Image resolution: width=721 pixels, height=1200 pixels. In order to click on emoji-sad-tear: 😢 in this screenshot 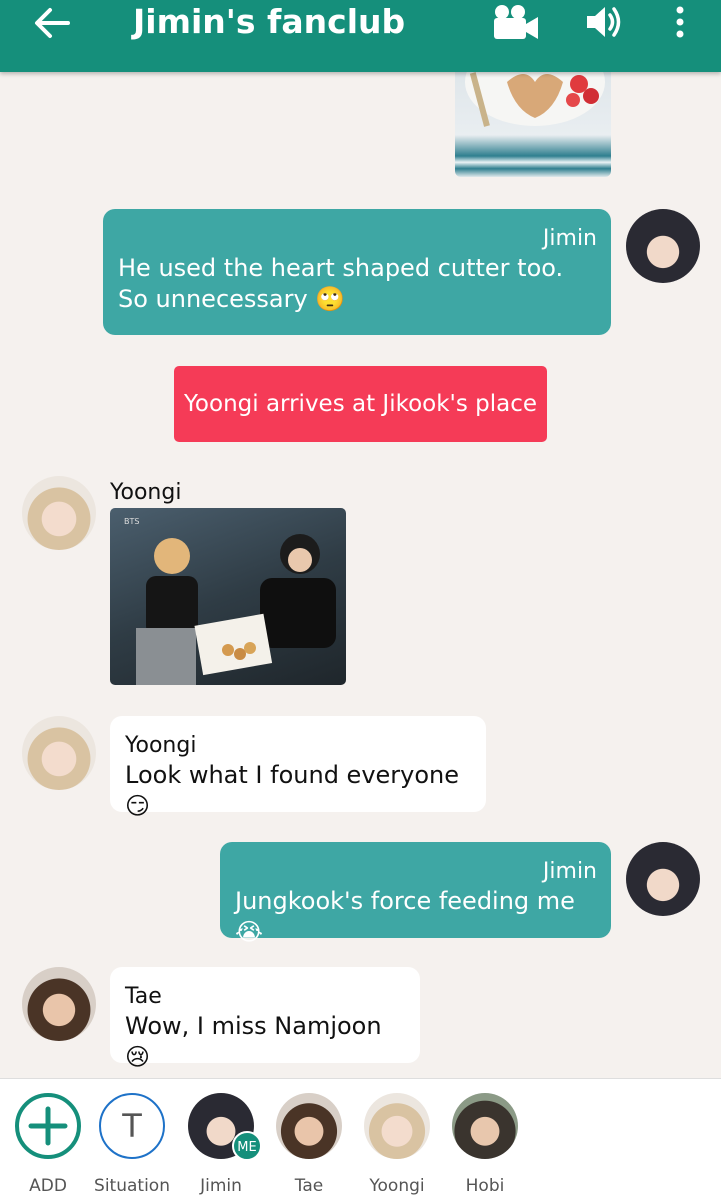, I will do `click(138, 1057)`.